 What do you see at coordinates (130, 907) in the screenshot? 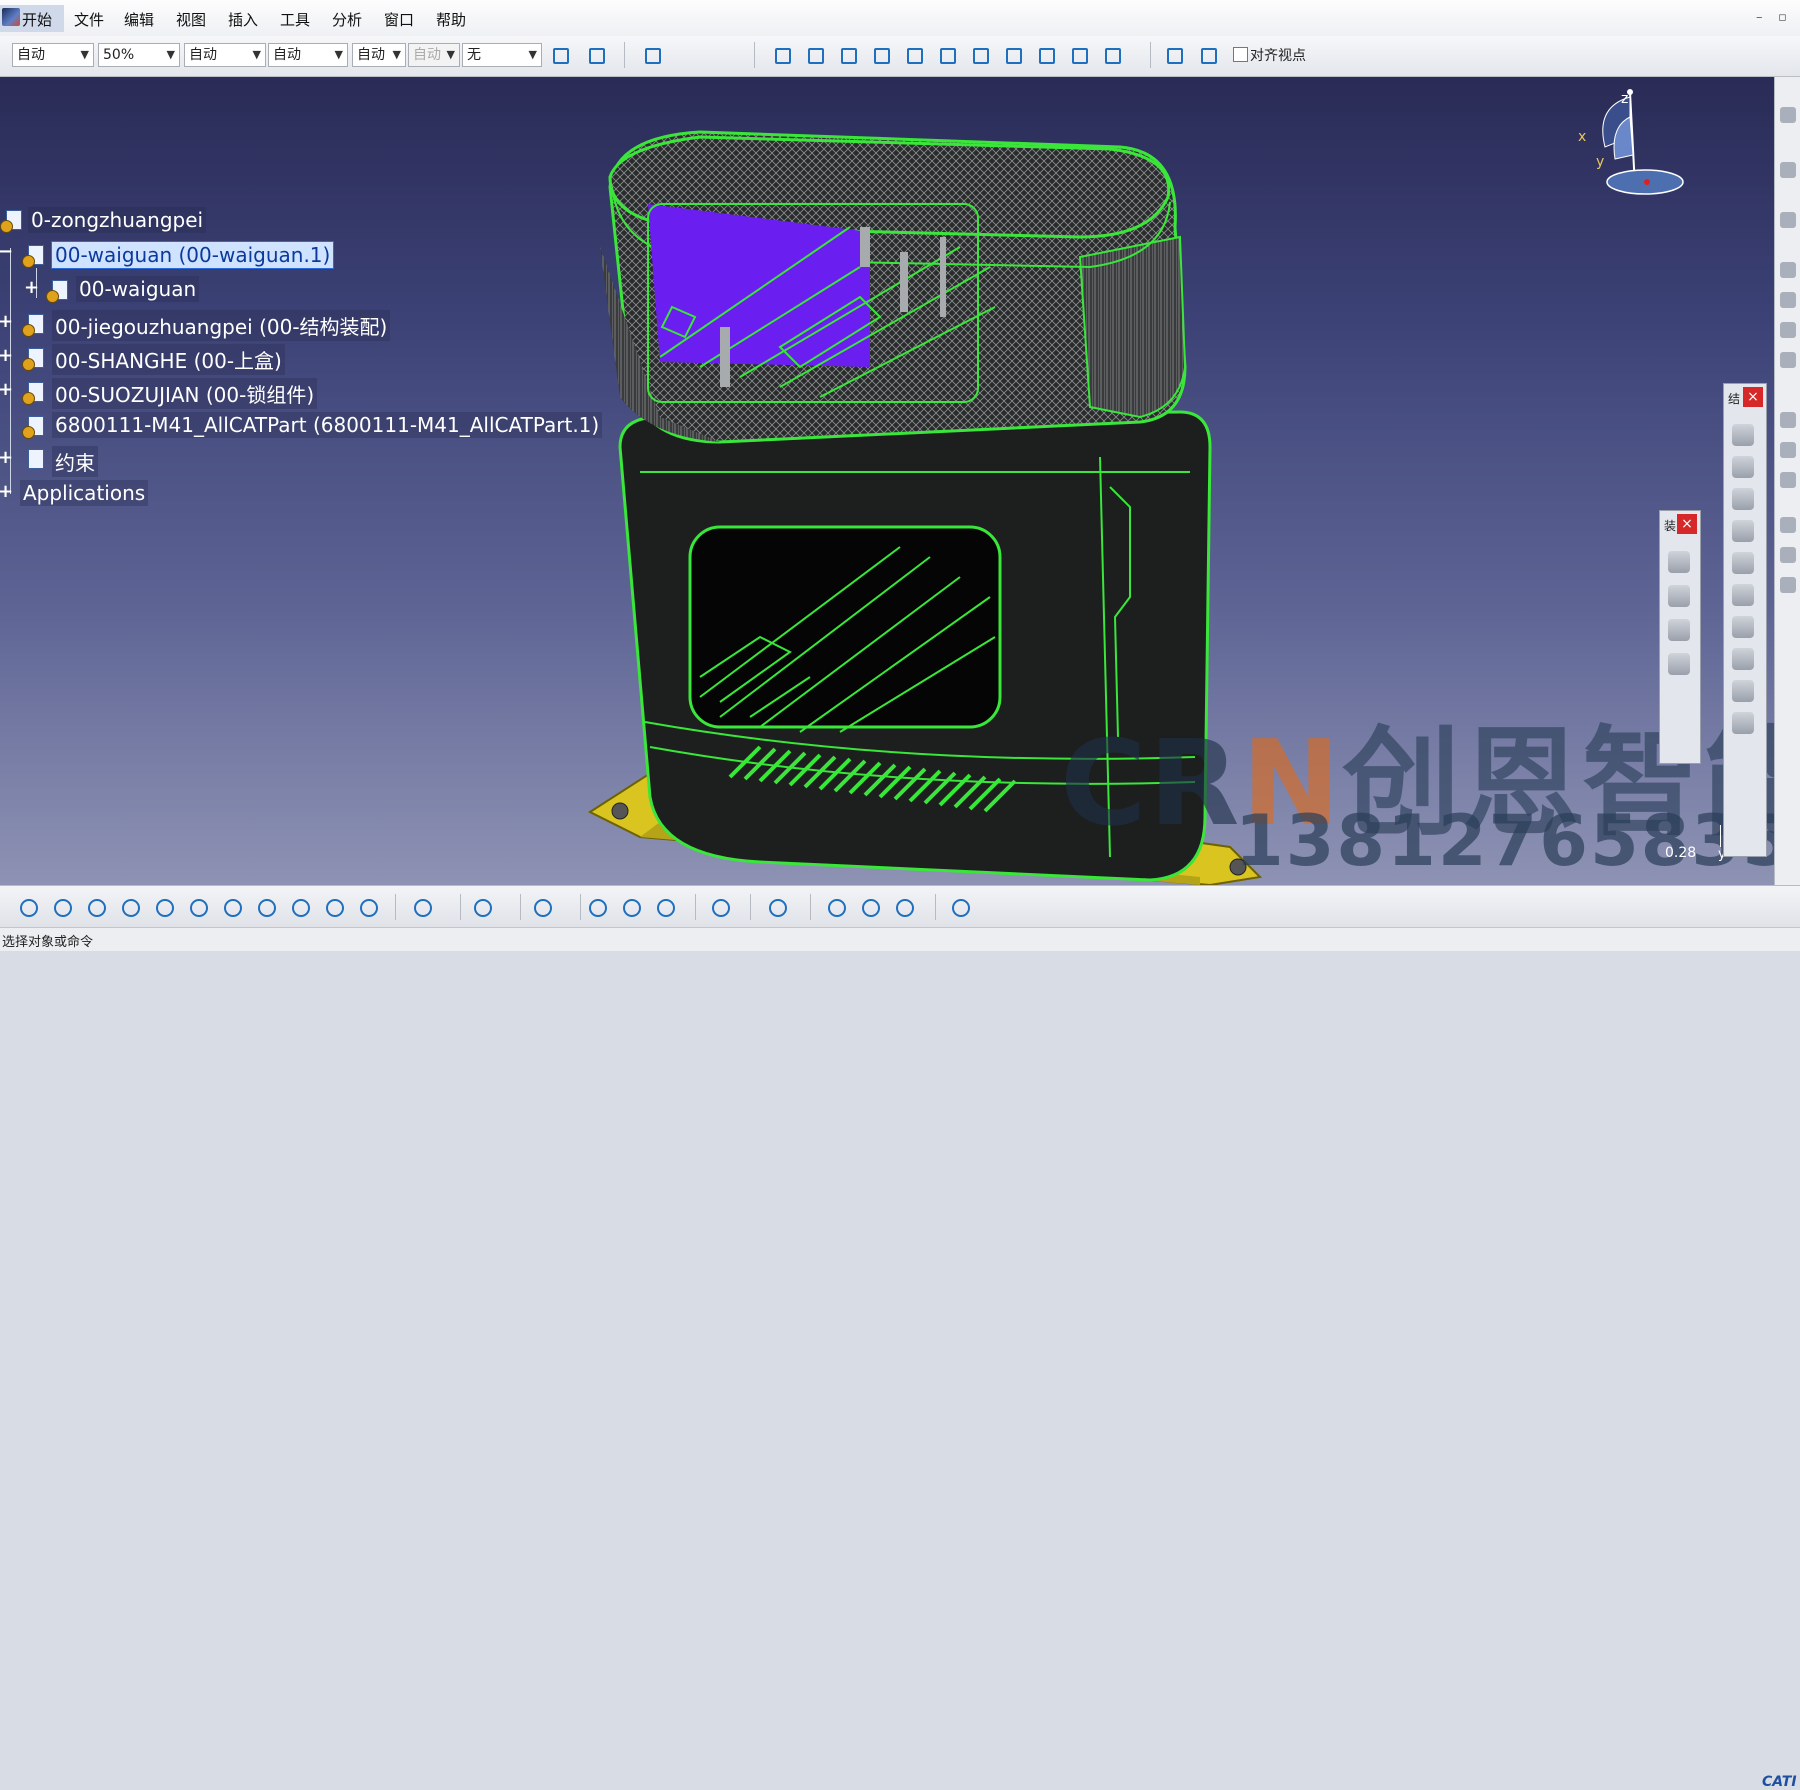
I see `rotate-icon` at bounding box center [130, 907].